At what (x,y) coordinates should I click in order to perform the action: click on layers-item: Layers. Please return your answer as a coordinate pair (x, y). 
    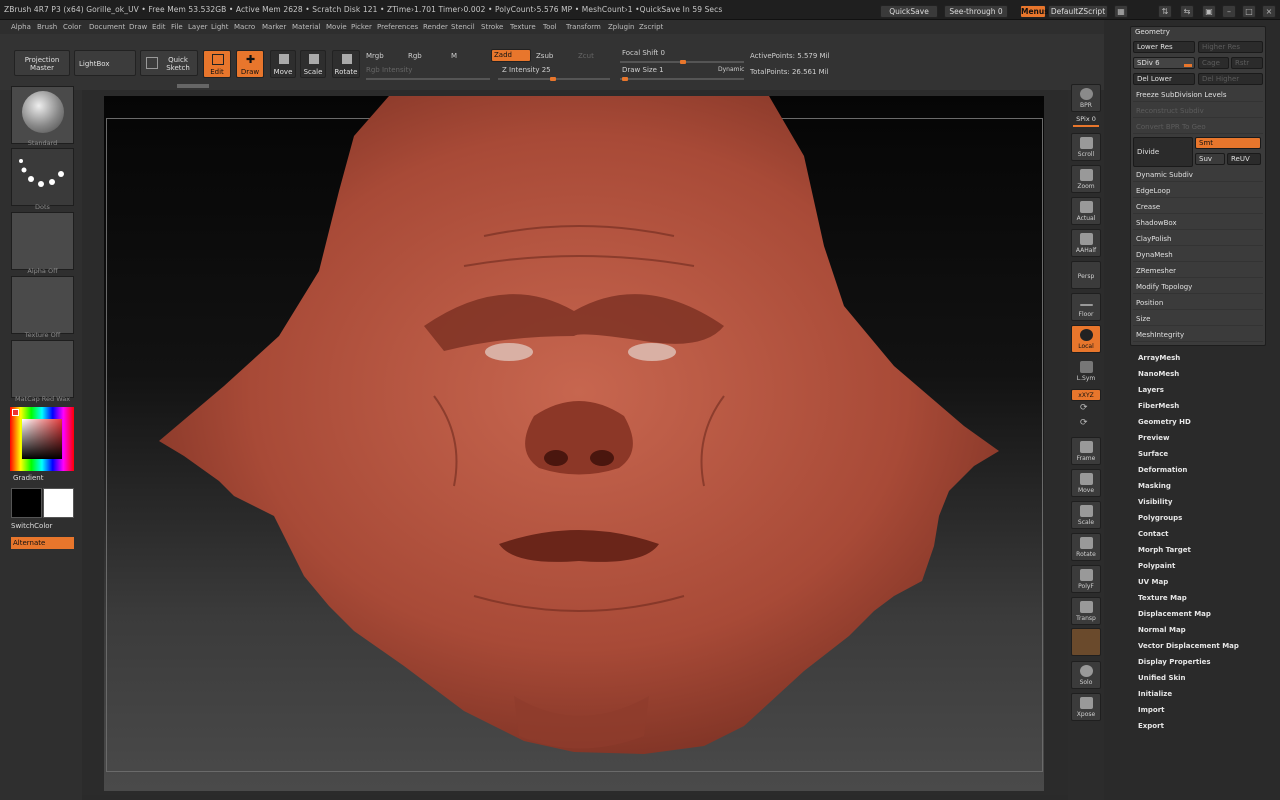
    Looking at the image, I should click on (1151, 390).